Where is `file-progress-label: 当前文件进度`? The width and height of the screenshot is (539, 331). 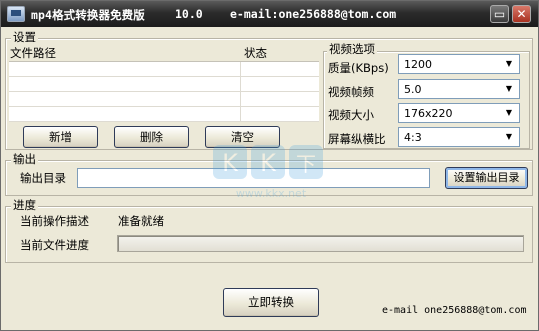
file-progress-label: 当前文件进度 is located at coordinates (54, 245).